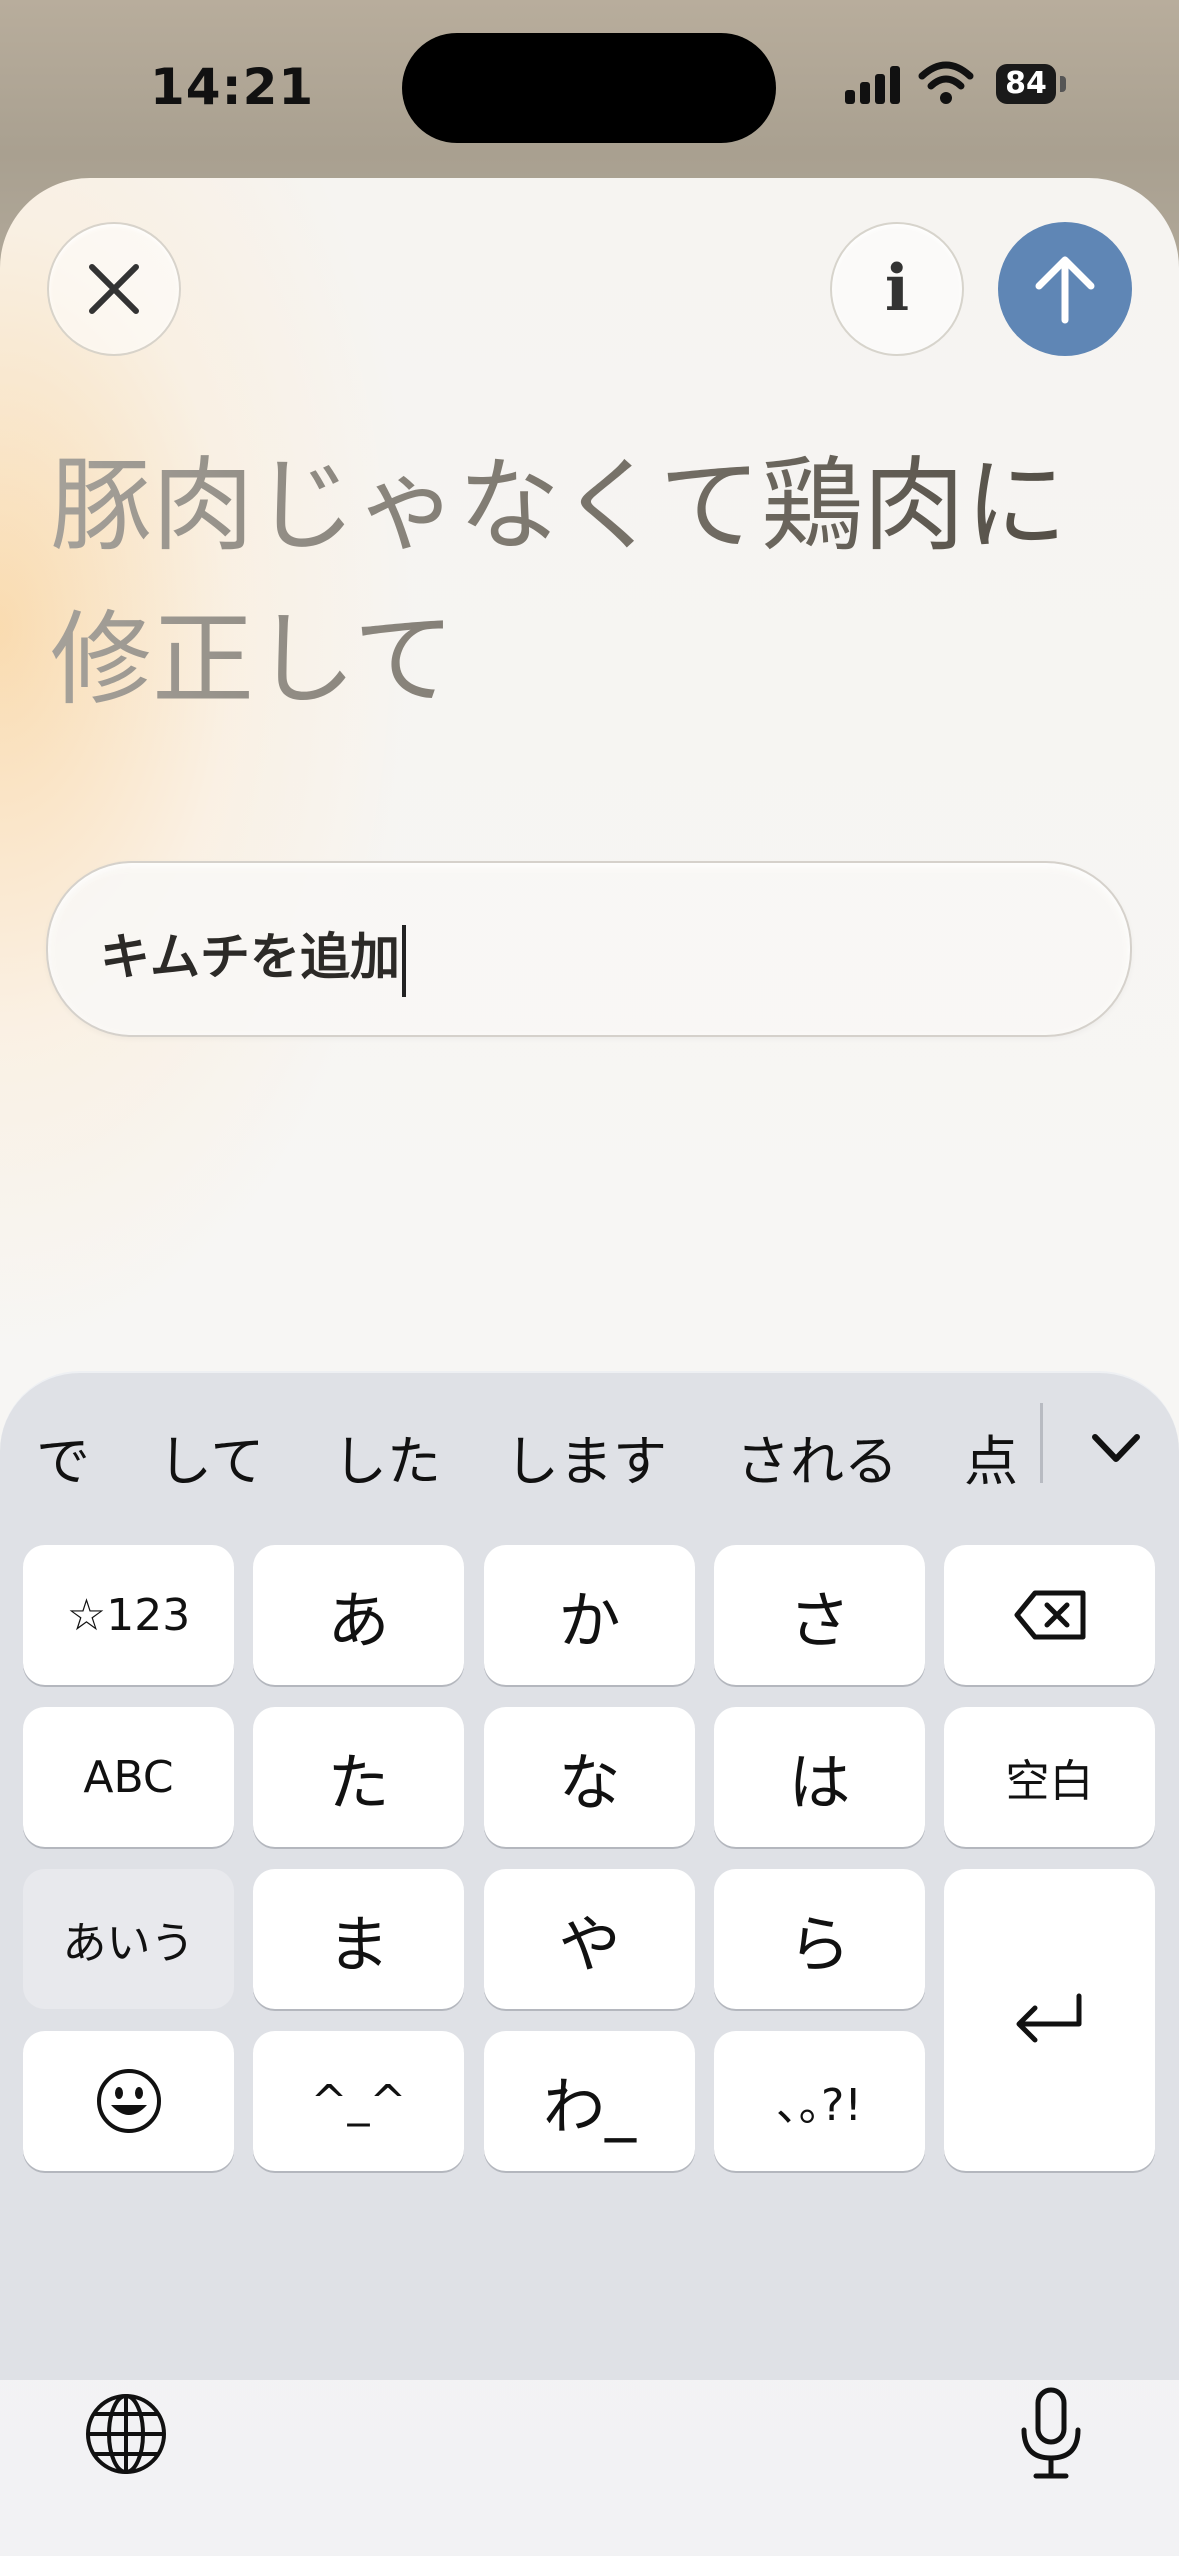 The height and width of the screenshot is (2556, 1179). I want to click on key-symbols: ☆123, so click(128, 1615).